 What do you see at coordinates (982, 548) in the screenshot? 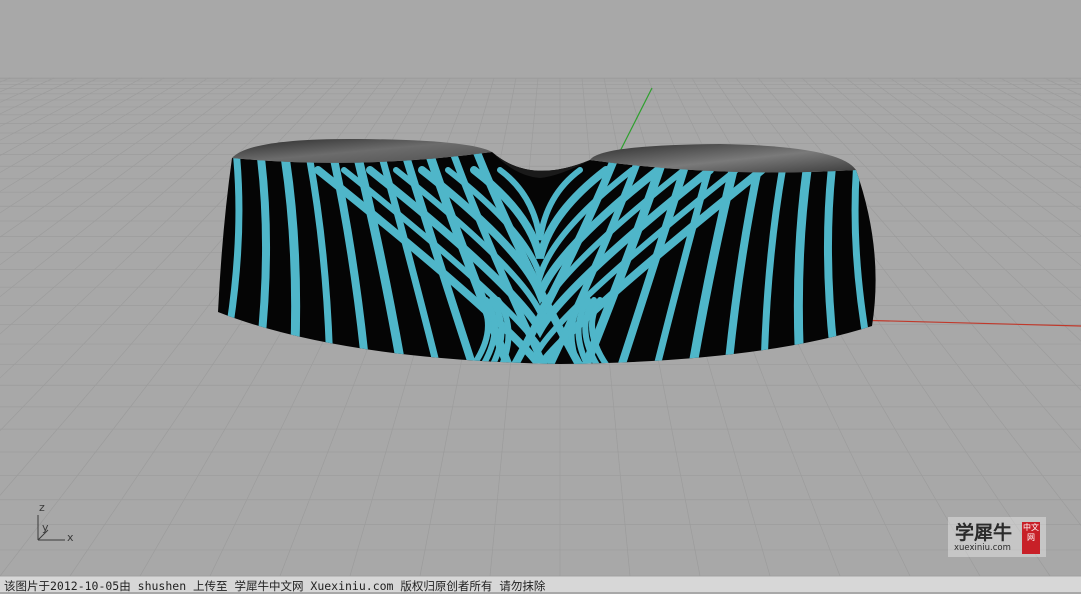
I see `watermark-url: xuexiniu.com` at bounding box center [982, 548].